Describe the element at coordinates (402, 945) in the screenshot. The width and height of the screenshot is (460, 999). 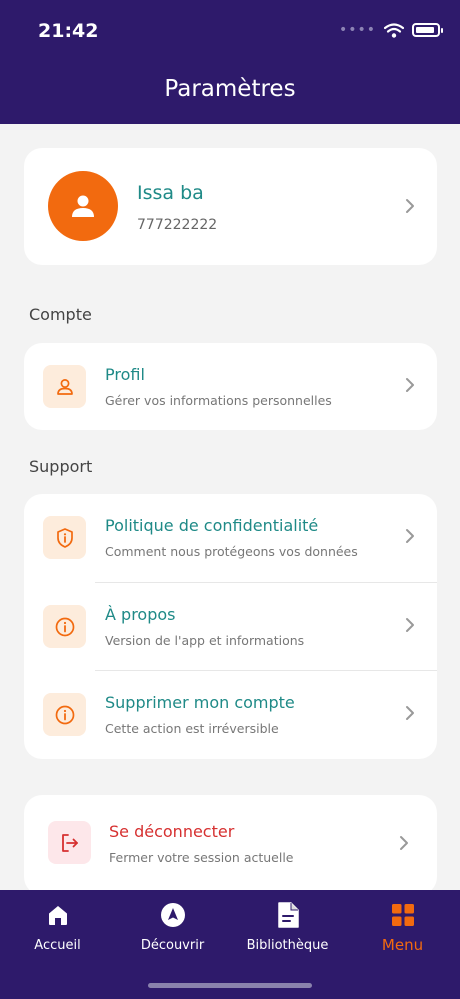
I see `tab-label: Menu` at that location.